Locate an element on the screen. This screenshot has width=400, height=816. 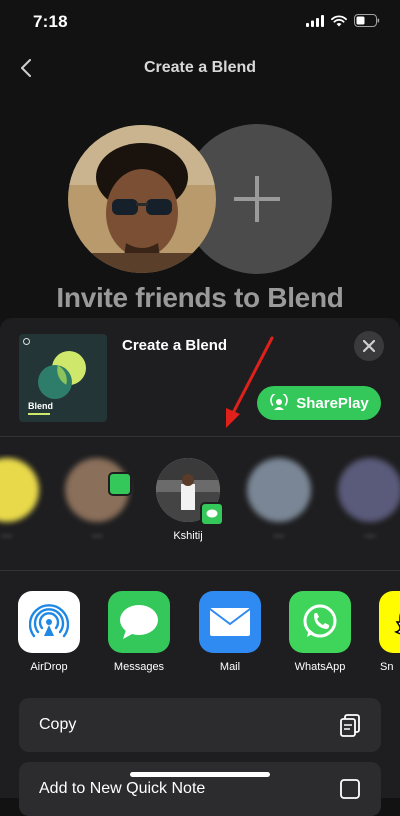
close-button is located at coordinates (369, 346).